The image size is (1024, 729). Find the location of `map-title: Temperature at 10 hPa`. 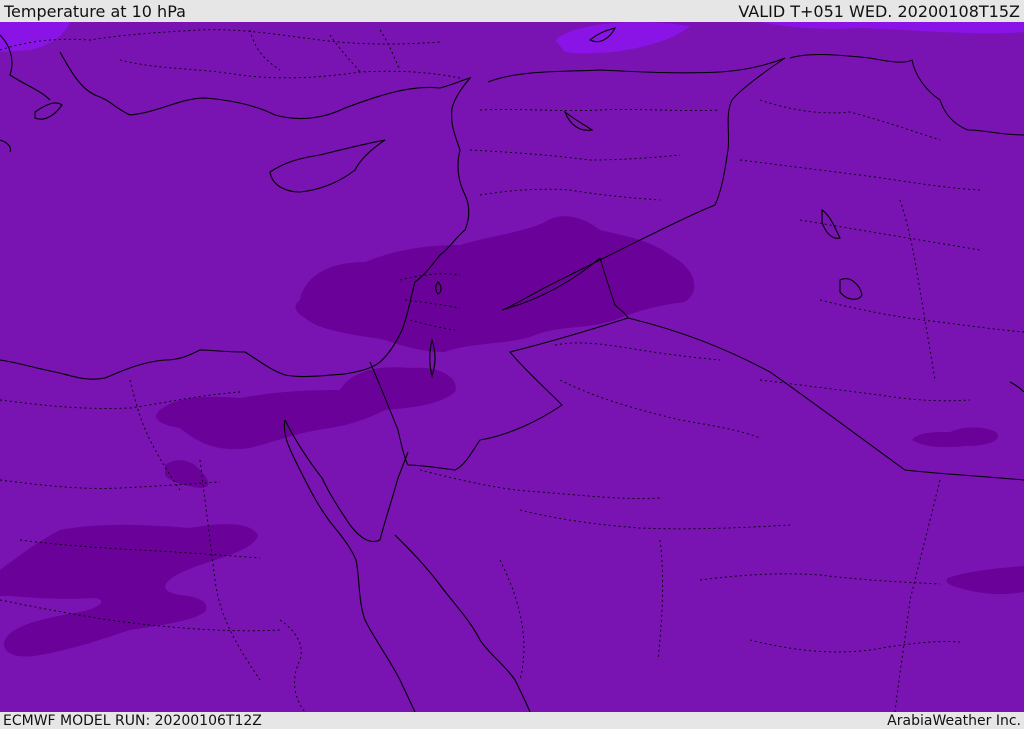

map-title: Temperature at 10 hPa is located at coordinates (95, 11).